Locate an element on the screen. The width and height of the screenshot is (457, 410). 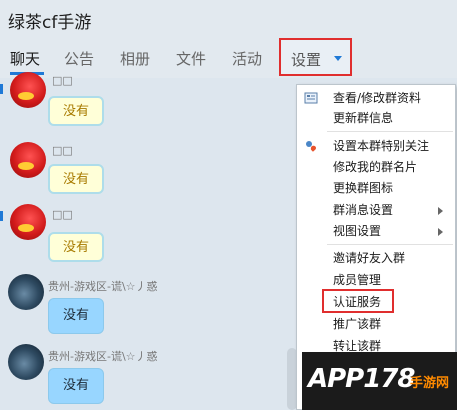
menu-item-label: 群消息设置 is located at coordinates (363, 210).